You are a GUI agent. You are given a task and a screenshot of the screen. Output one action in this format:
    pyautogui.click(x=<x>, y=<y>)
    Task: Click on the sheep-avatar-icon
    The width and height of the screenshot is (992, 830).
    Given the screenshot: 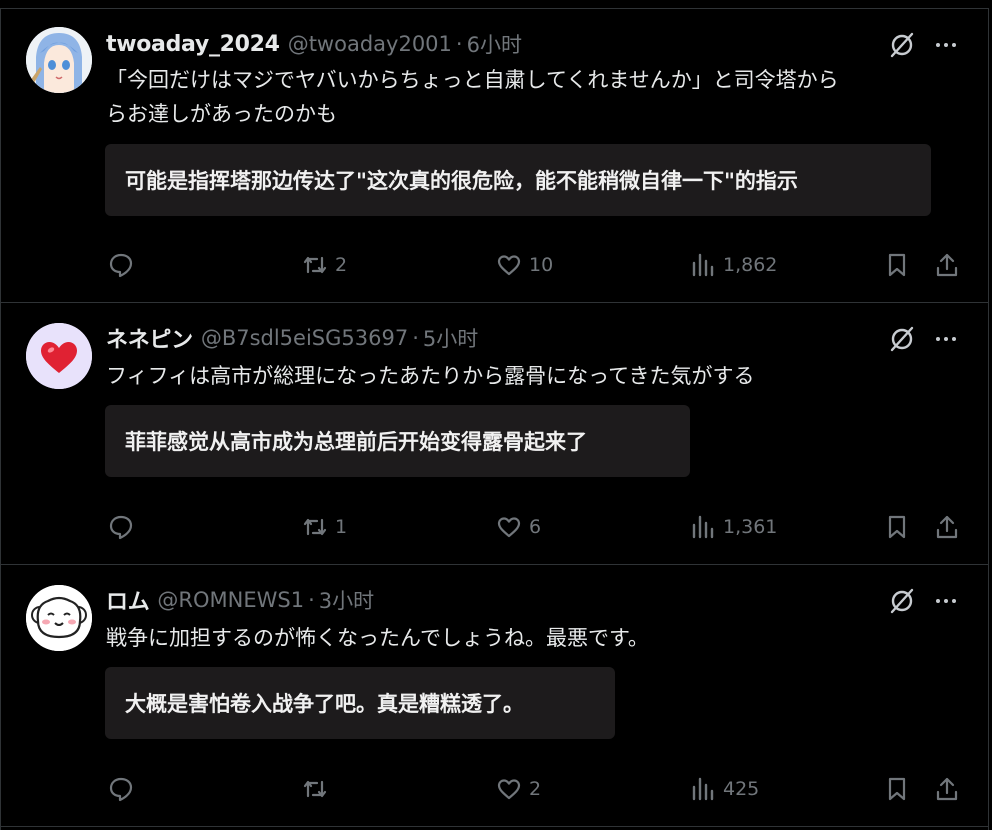 What is the action you would take?
    pyautogui.click(x=59, y=618)
    